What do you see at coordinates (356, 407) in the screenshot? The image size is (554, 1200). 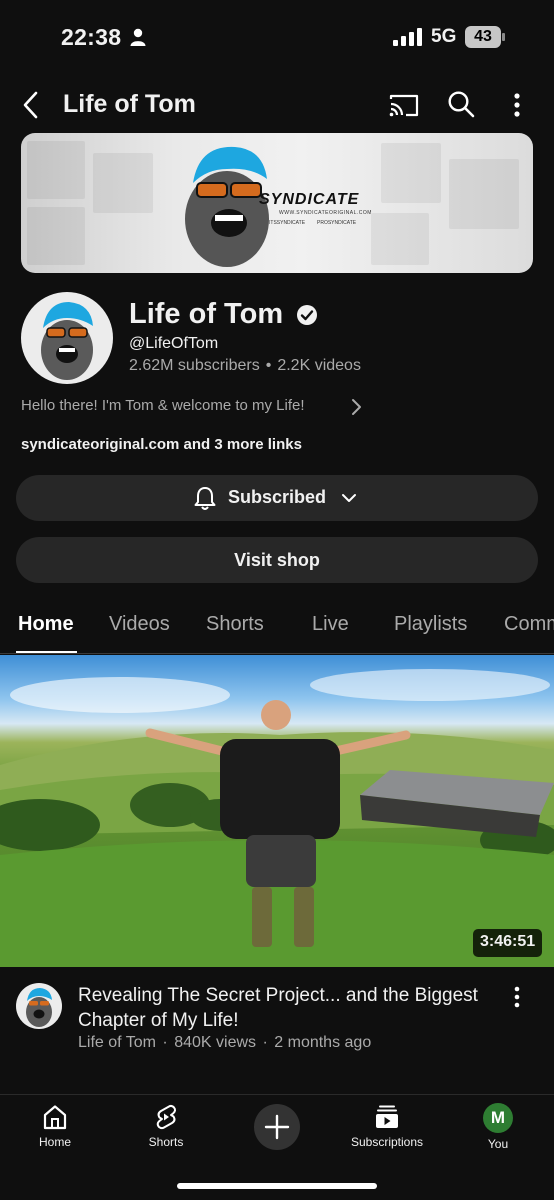 I see `chevron-right-icon` at bounding box center [356, 407].